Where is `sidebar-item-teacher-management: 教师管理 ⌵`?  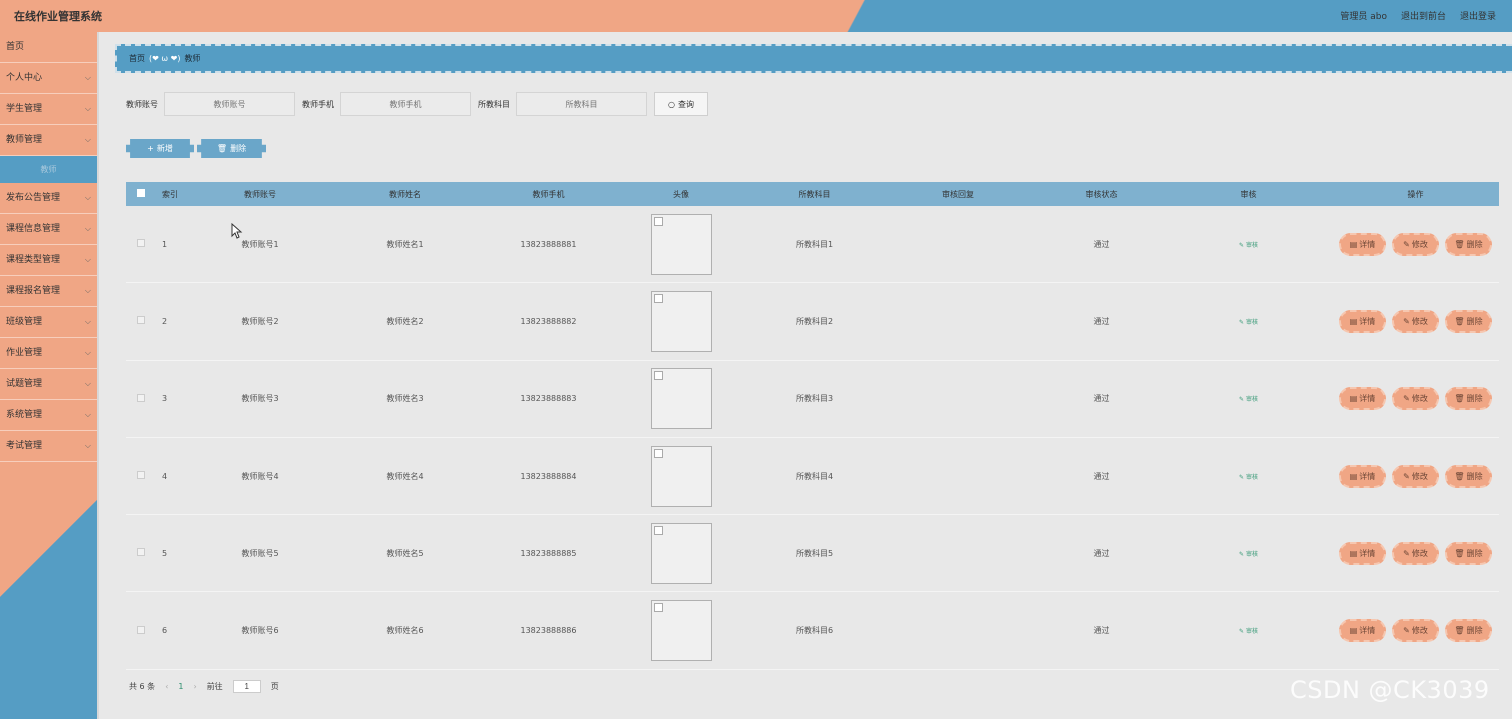 sidebar-item-teacher-management: 教师管理 ⌵ is located at coordinates (48, 140).